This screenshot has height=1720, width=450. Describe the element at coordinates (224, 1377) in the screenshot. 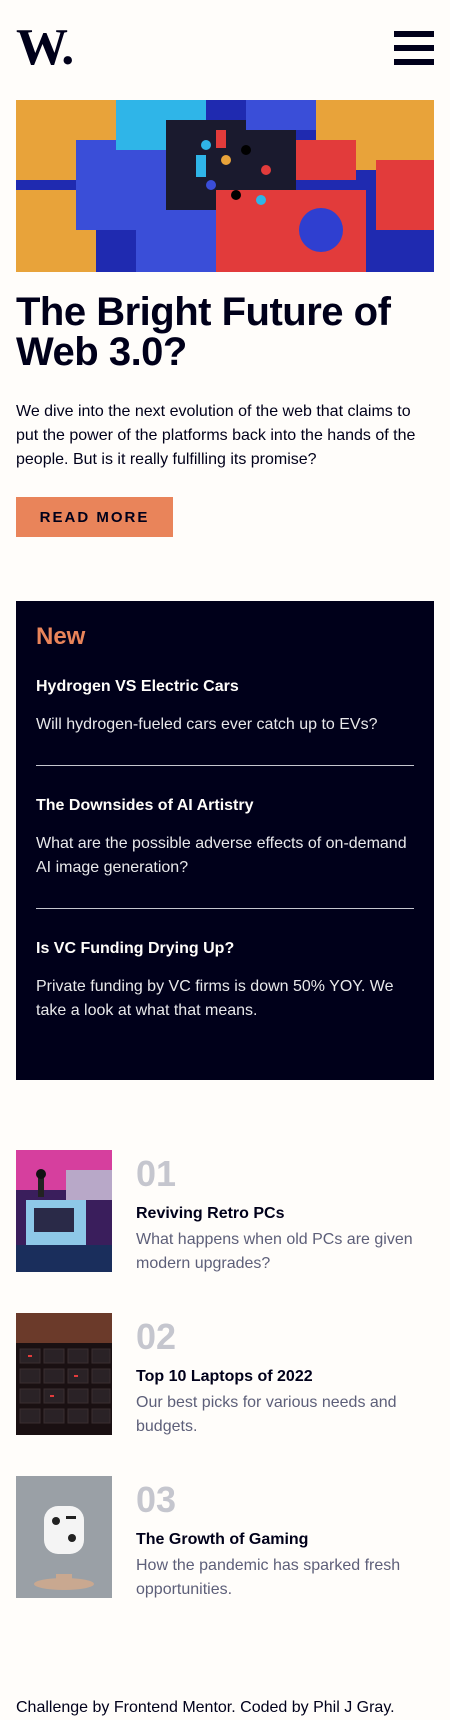

I see `list-item-title: Top 10 Laptops of 2022` at that location.